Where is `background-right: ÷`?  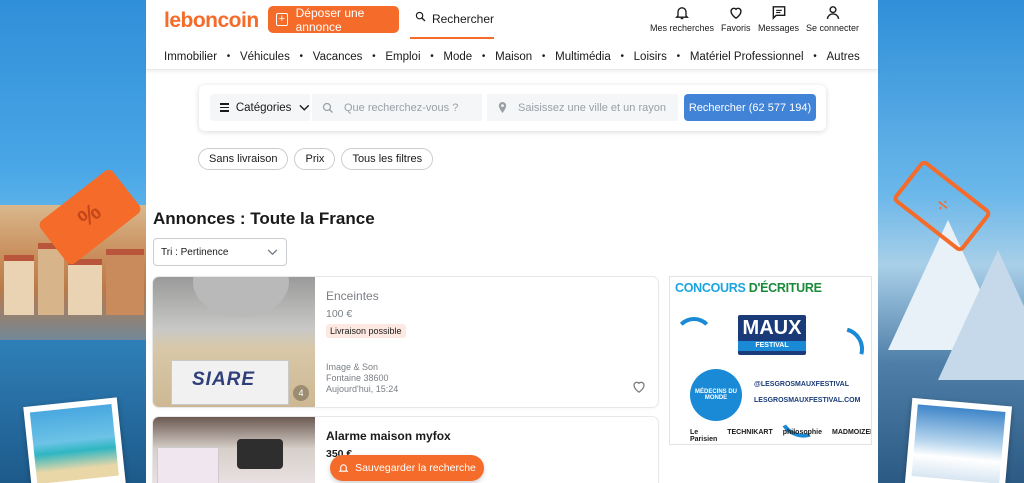 background-right: ÷ is located at coordinates (951, 241).